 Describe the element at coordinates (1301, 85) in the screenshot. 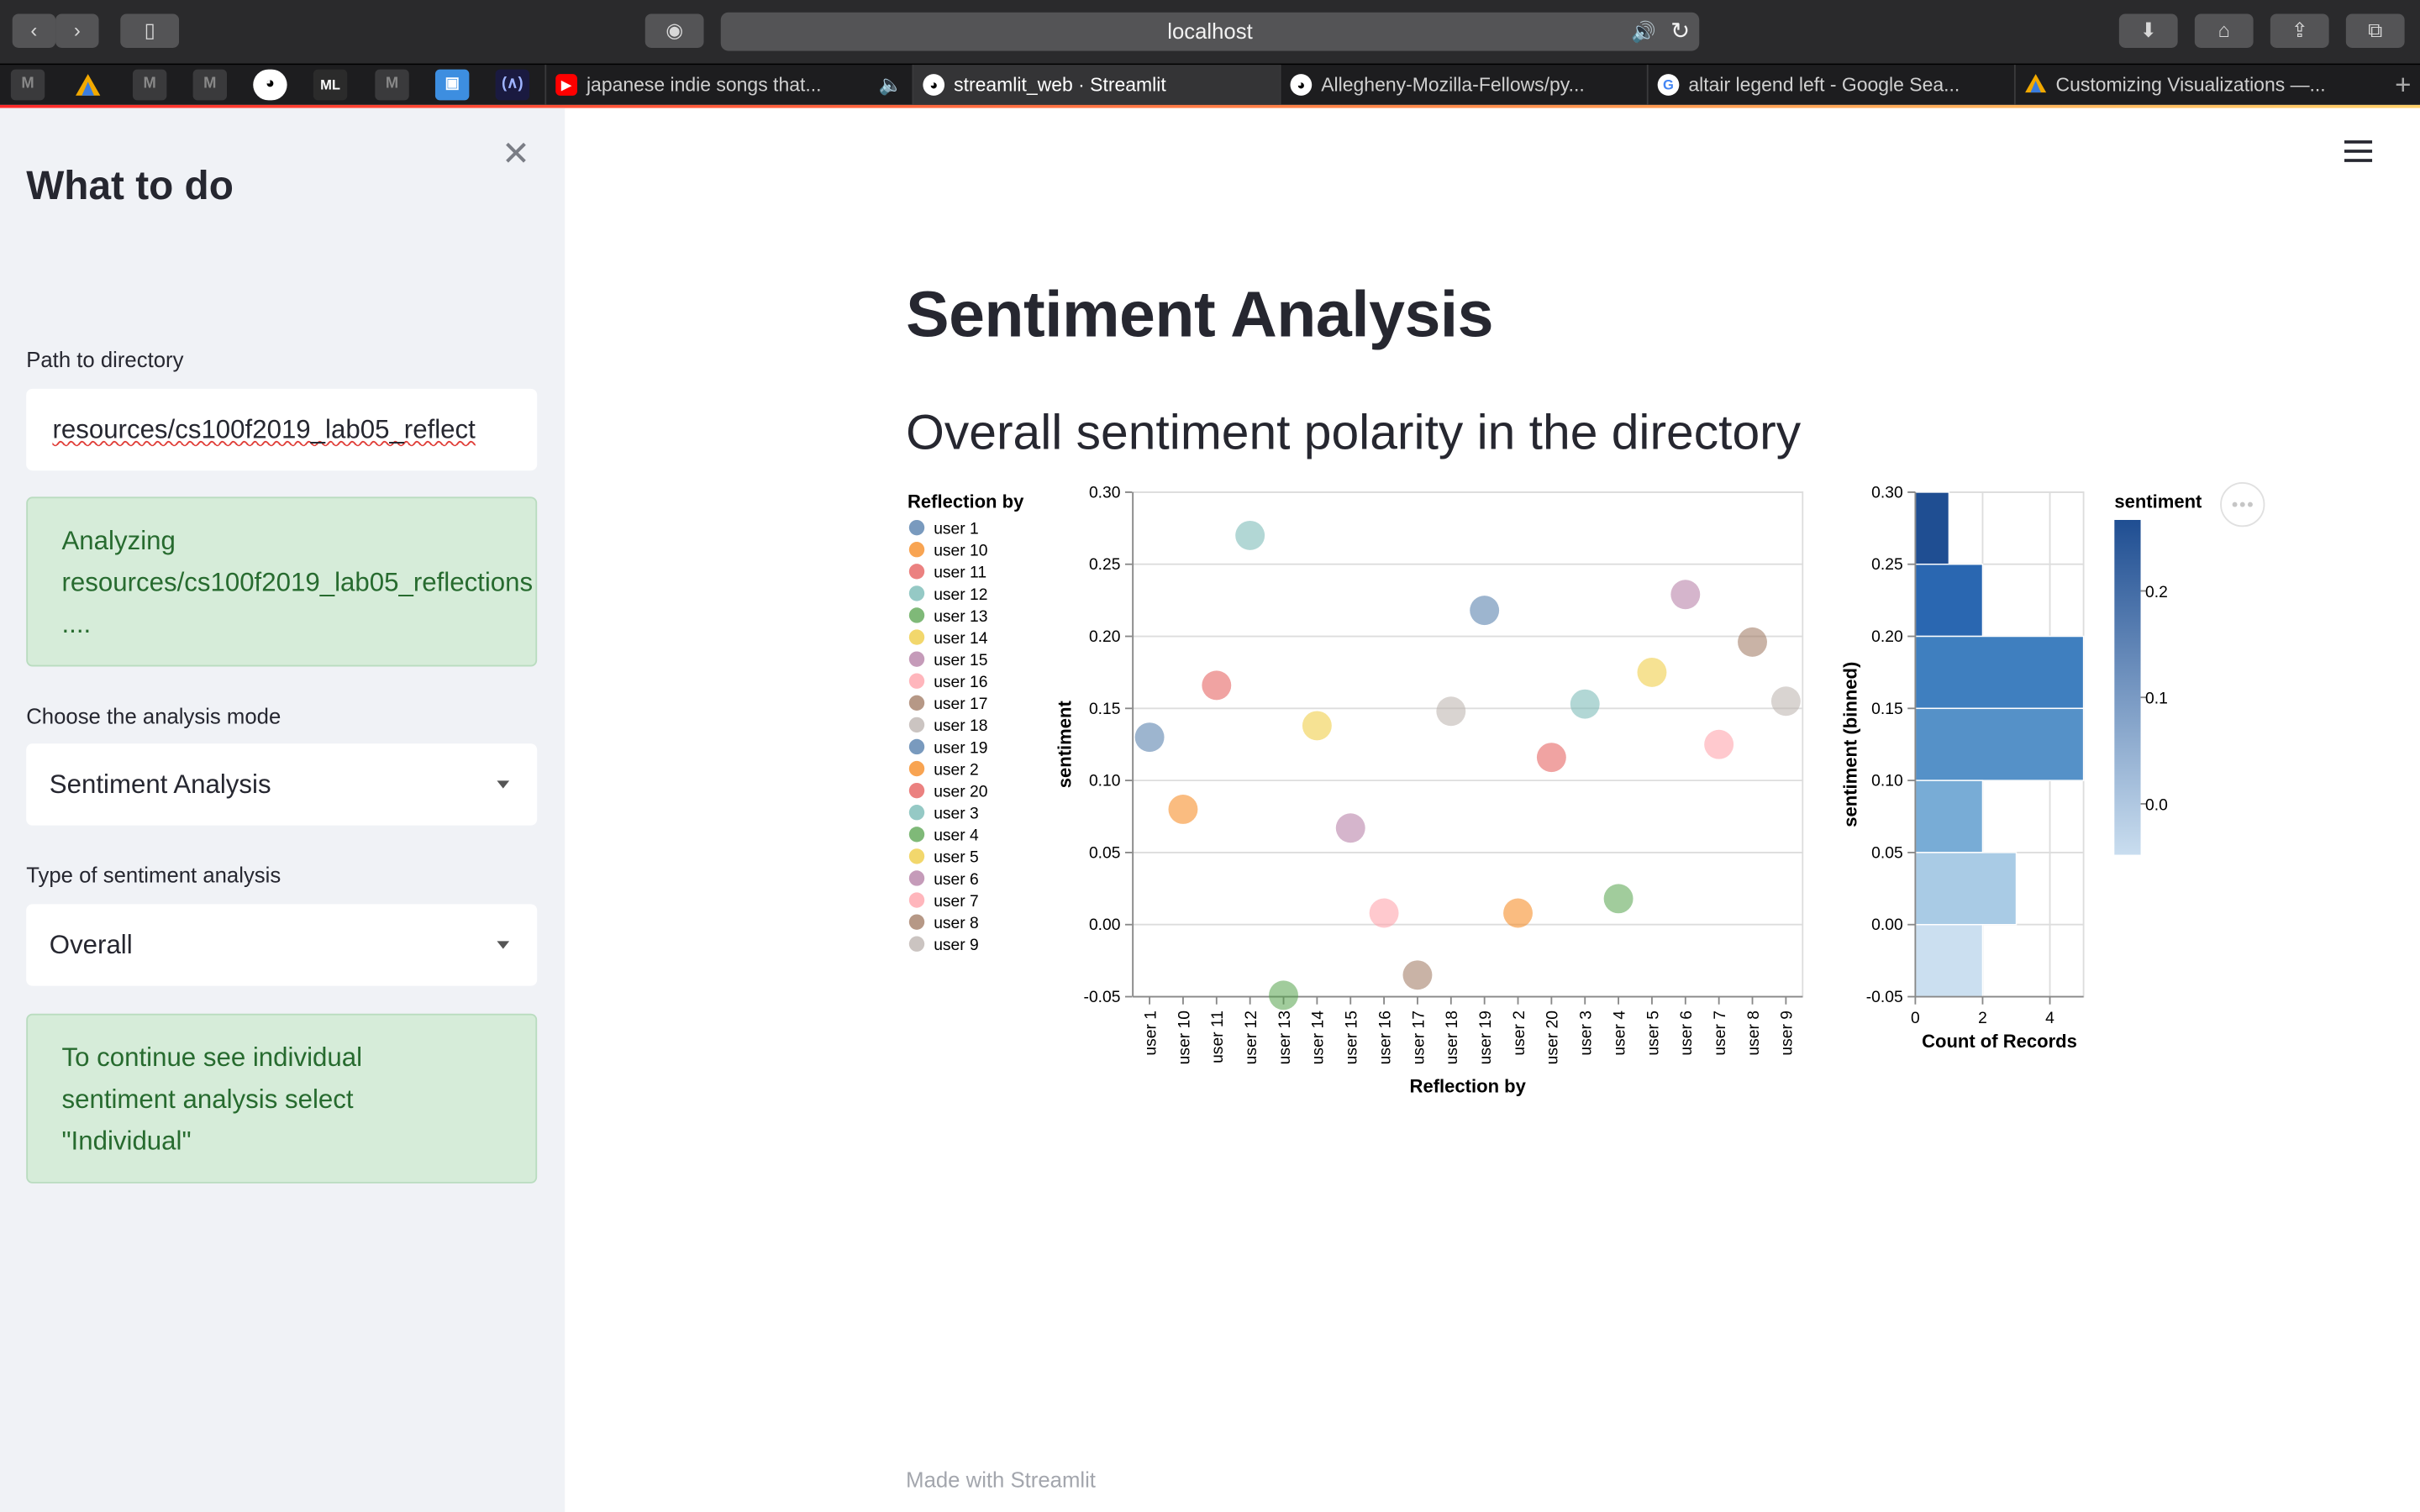

I see `github-icon: ◕` at that location.